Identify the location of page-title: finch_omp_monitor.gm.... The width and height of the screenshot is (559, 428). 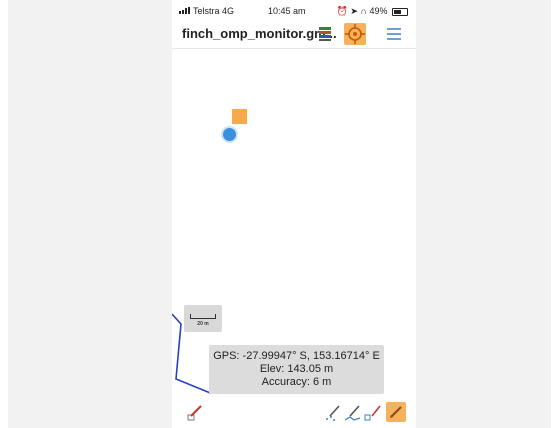
(259, 33).